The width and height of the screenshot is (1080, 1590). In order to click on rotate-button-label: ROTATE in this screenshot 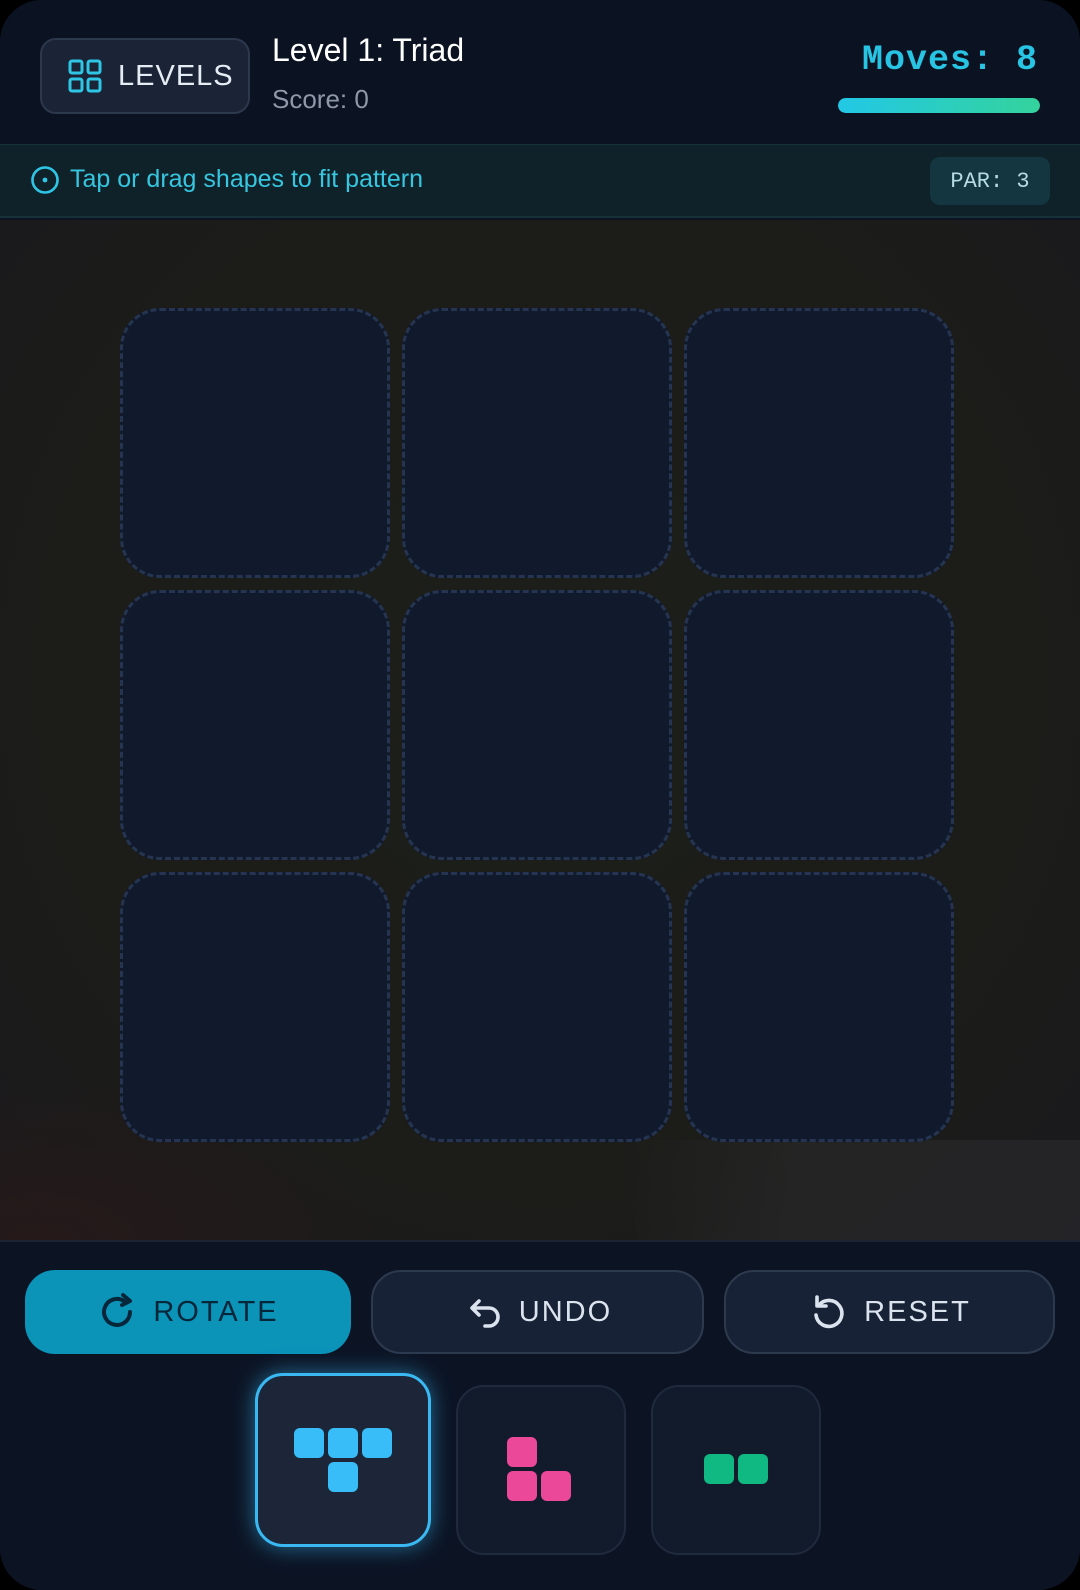, I will do `click(216, 1311)`.